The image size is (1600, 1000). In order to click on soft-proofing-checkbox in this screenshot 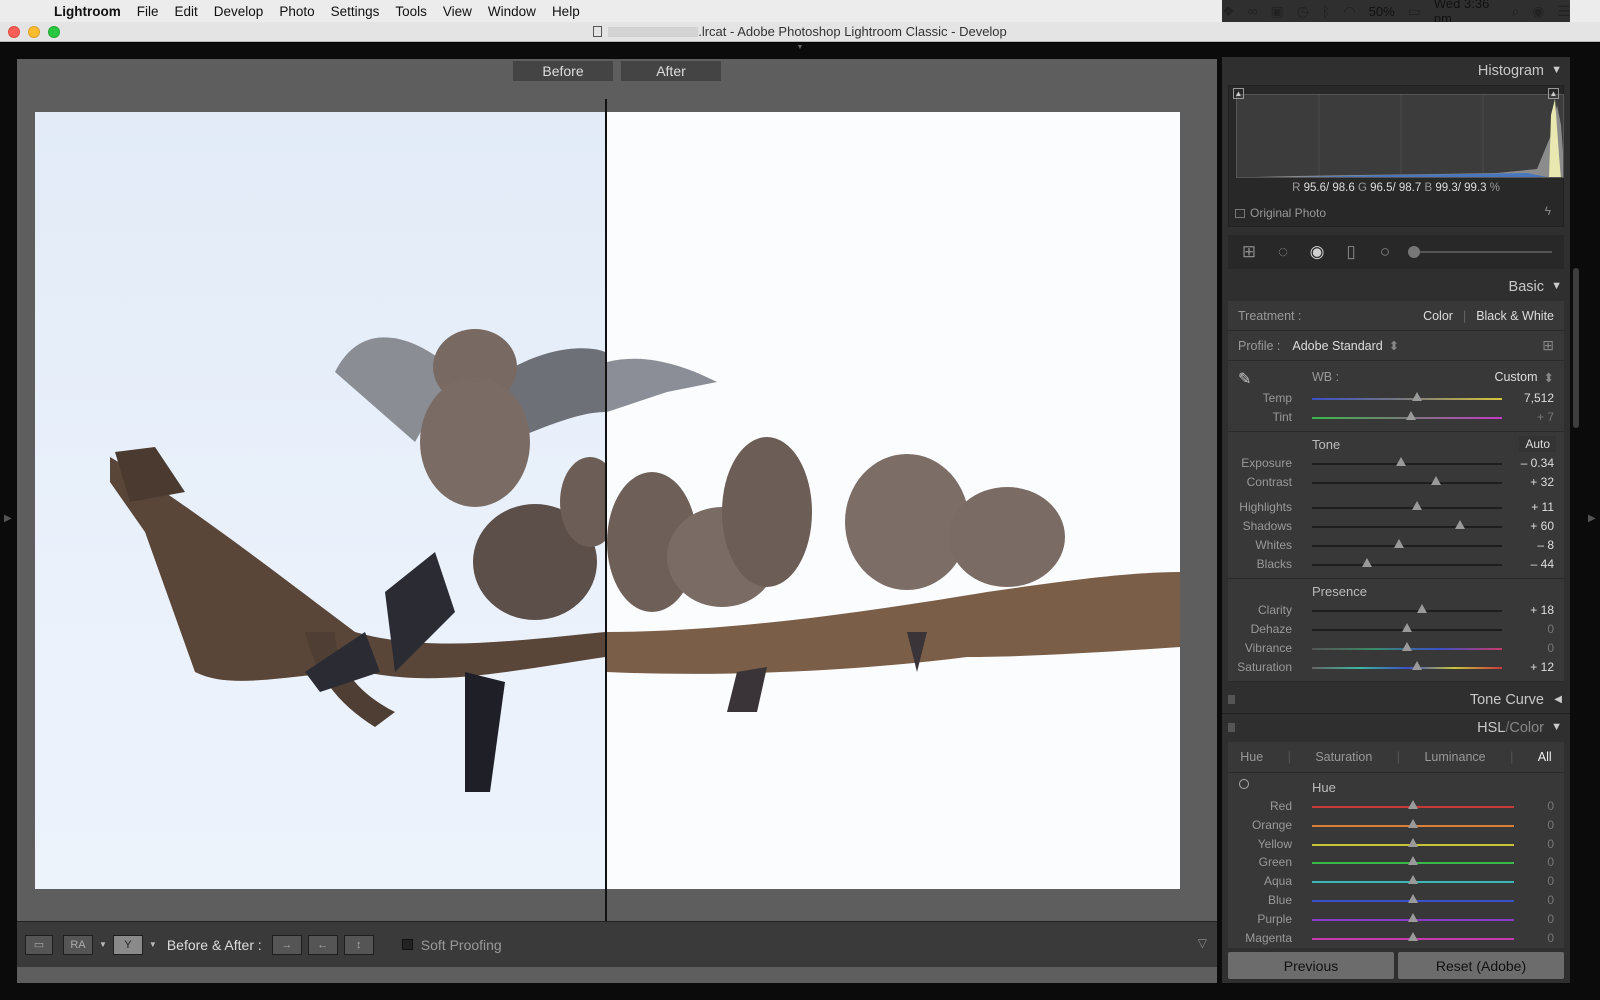, I will do `click(407, 944)`.